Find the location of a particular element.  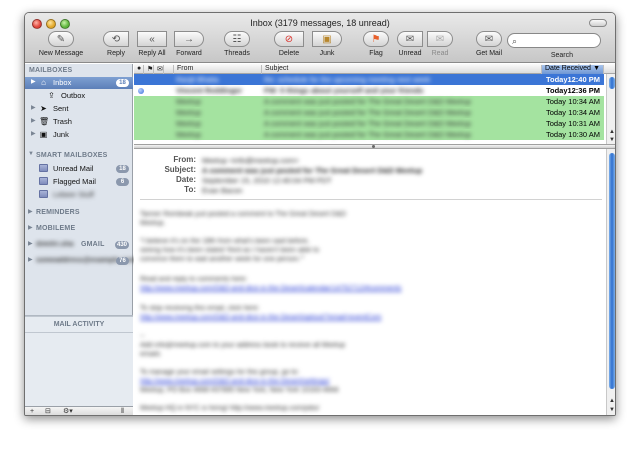

from-column-header: From is located at coordinates (218, 69).